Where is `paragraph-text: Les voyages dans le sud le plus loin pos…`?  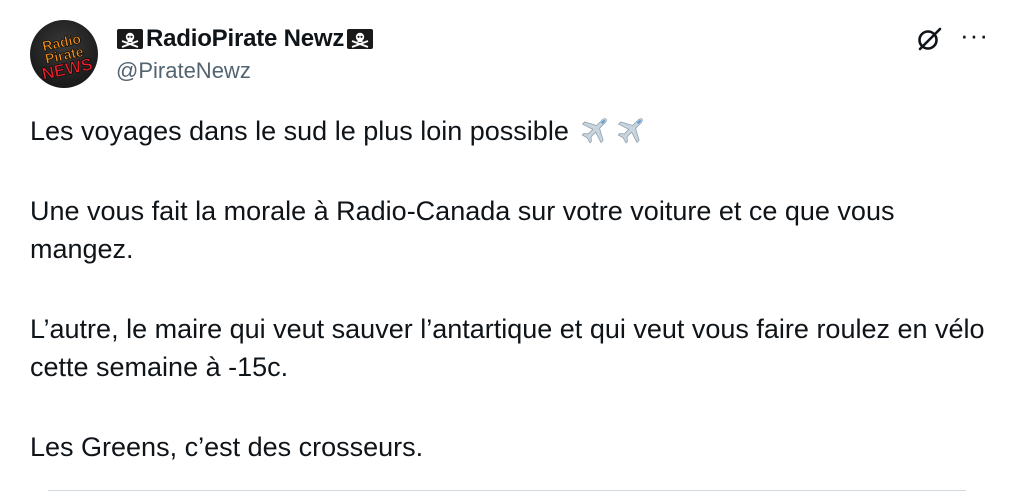 paragraph-text: Les voyages dans le sud le plus loin pos… is located at coordinates (299, 131).